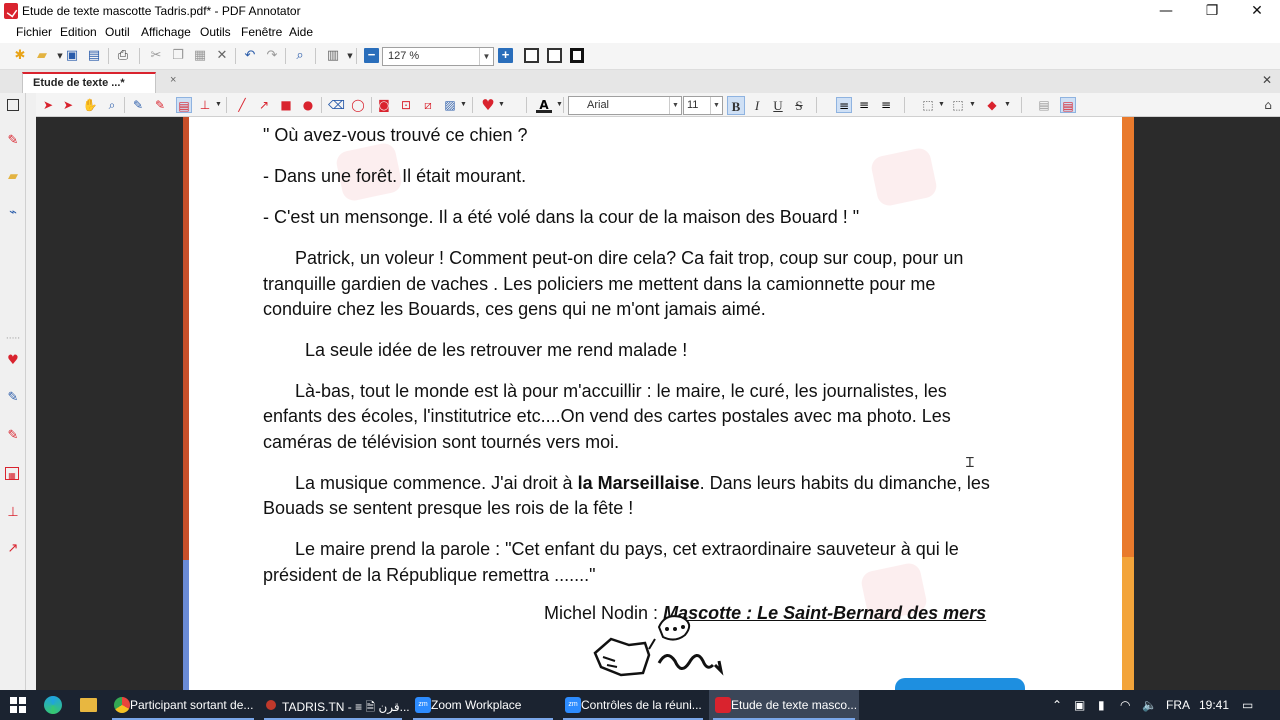 The image size is (1280, 720). What do you see at coordinates (544, 105) in the screenshot?
I see `text-color-icon: A` at bounding box center [544, 105].